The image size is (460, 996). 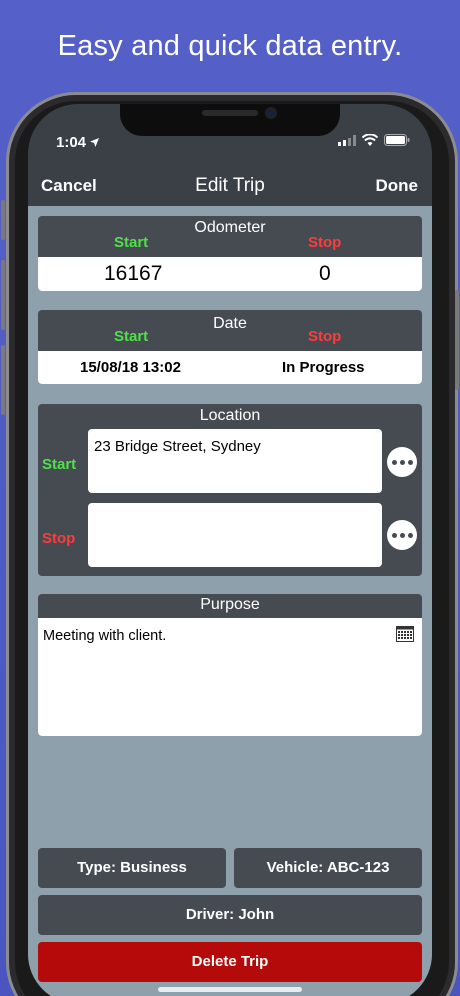 What do you see at coordinates (397, 186) in the screenshot?
I see `done-button: Done` at bounding box center [397, 186].